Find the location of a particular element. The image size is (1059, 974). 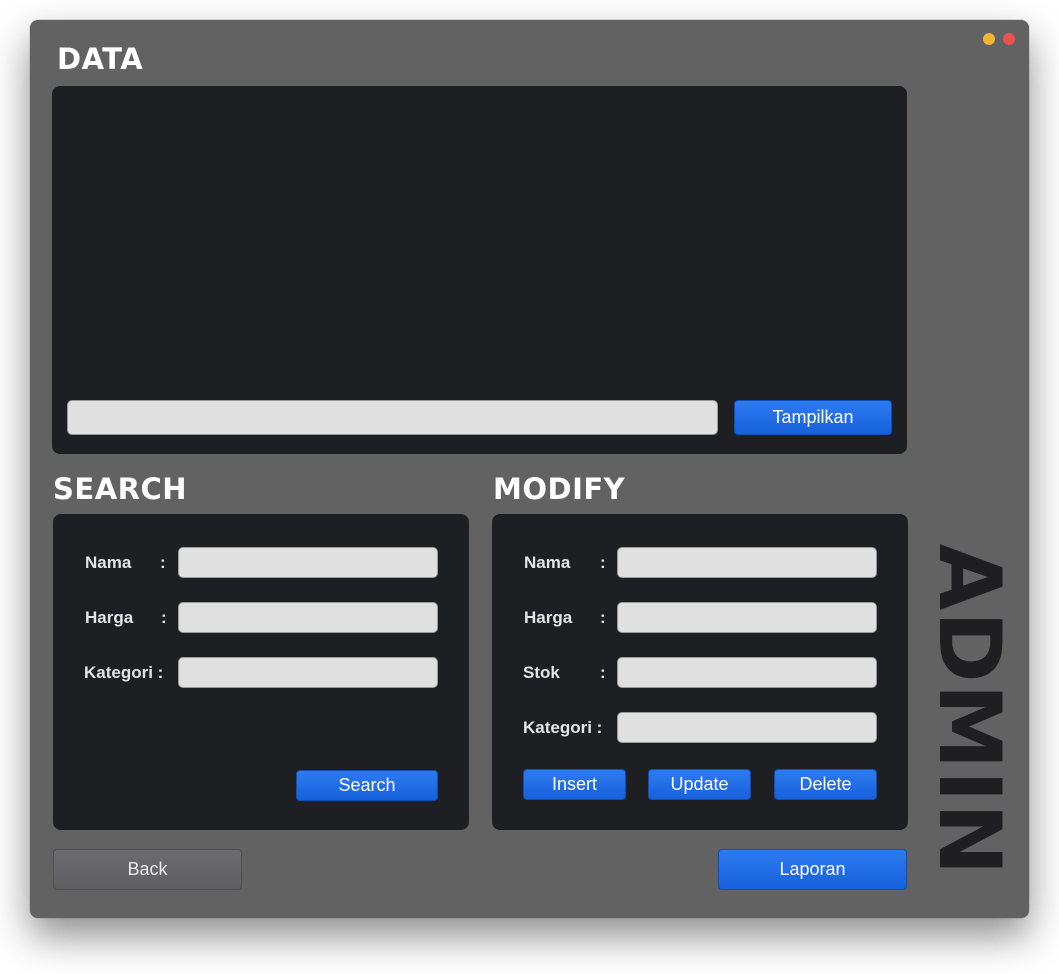

insert-button: Insert is located at coordinates (574, 784).